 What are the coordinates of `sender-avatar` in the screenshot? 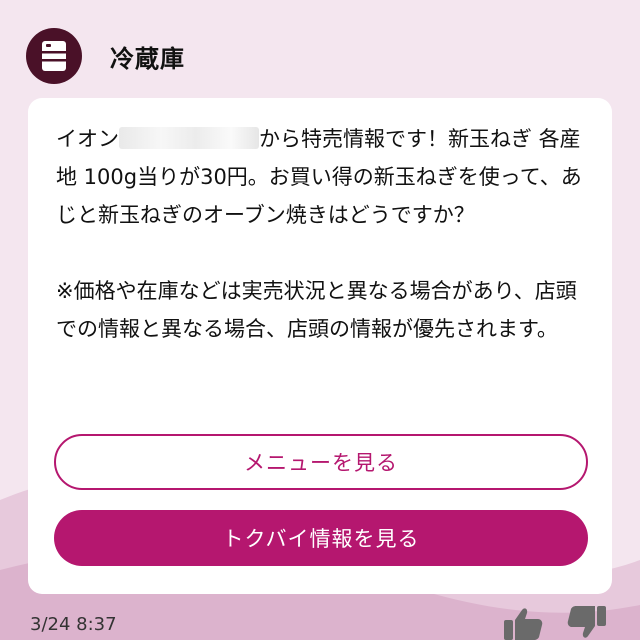 It's located at (54, 56).